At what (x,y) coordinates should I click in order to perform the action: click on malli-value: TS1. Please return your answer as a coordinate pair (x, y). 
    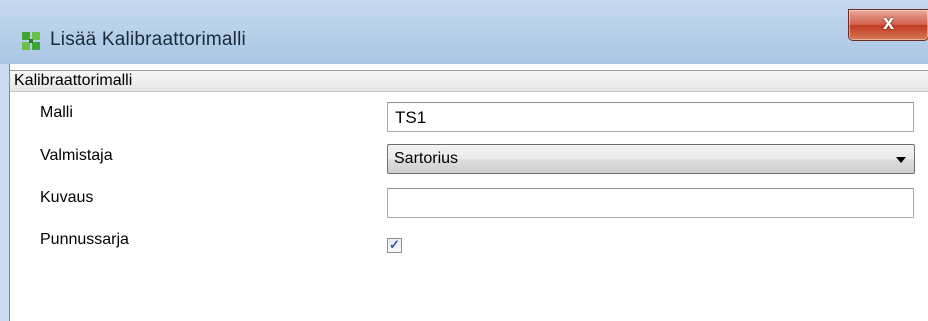
    Looking at the image, I should click on (411, 117).